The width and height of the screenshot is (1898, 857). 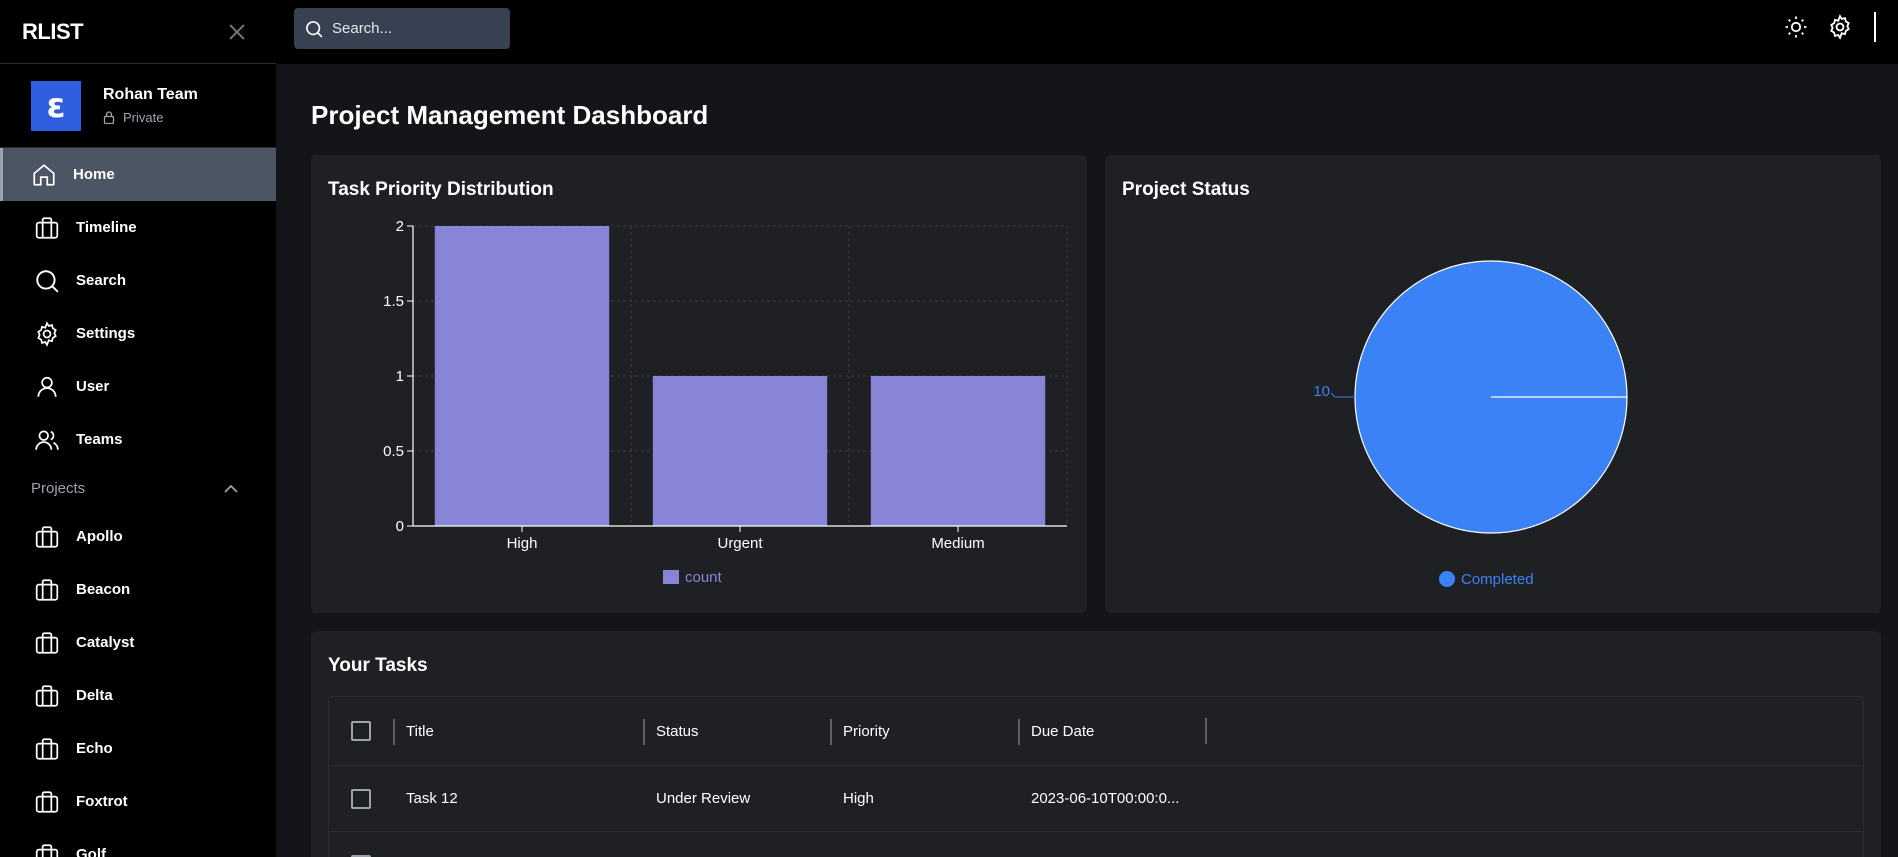 What do you see at coordinates (393, 451) in the screenshot?
I see `y-tick-label: 0.5` at bounding box center [393, 451].